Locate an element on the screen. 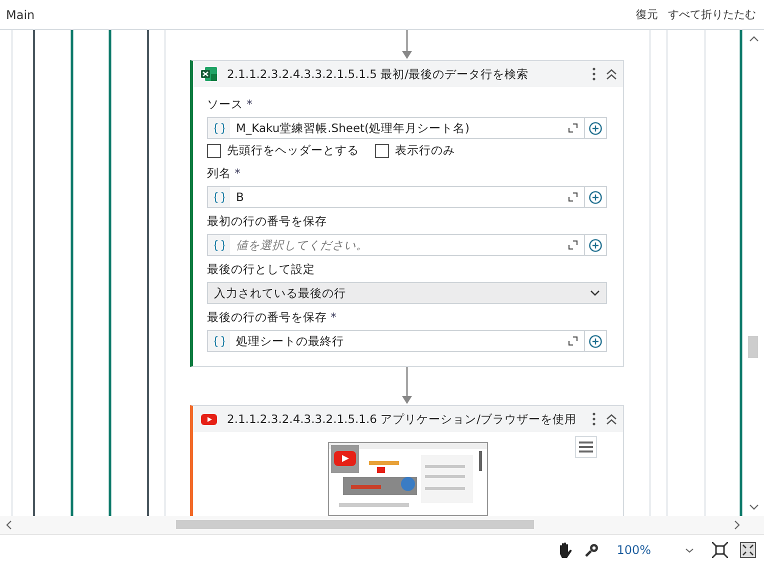 This screenshot has width=764, height=565. menu-button is located at coordinates (586, 447).